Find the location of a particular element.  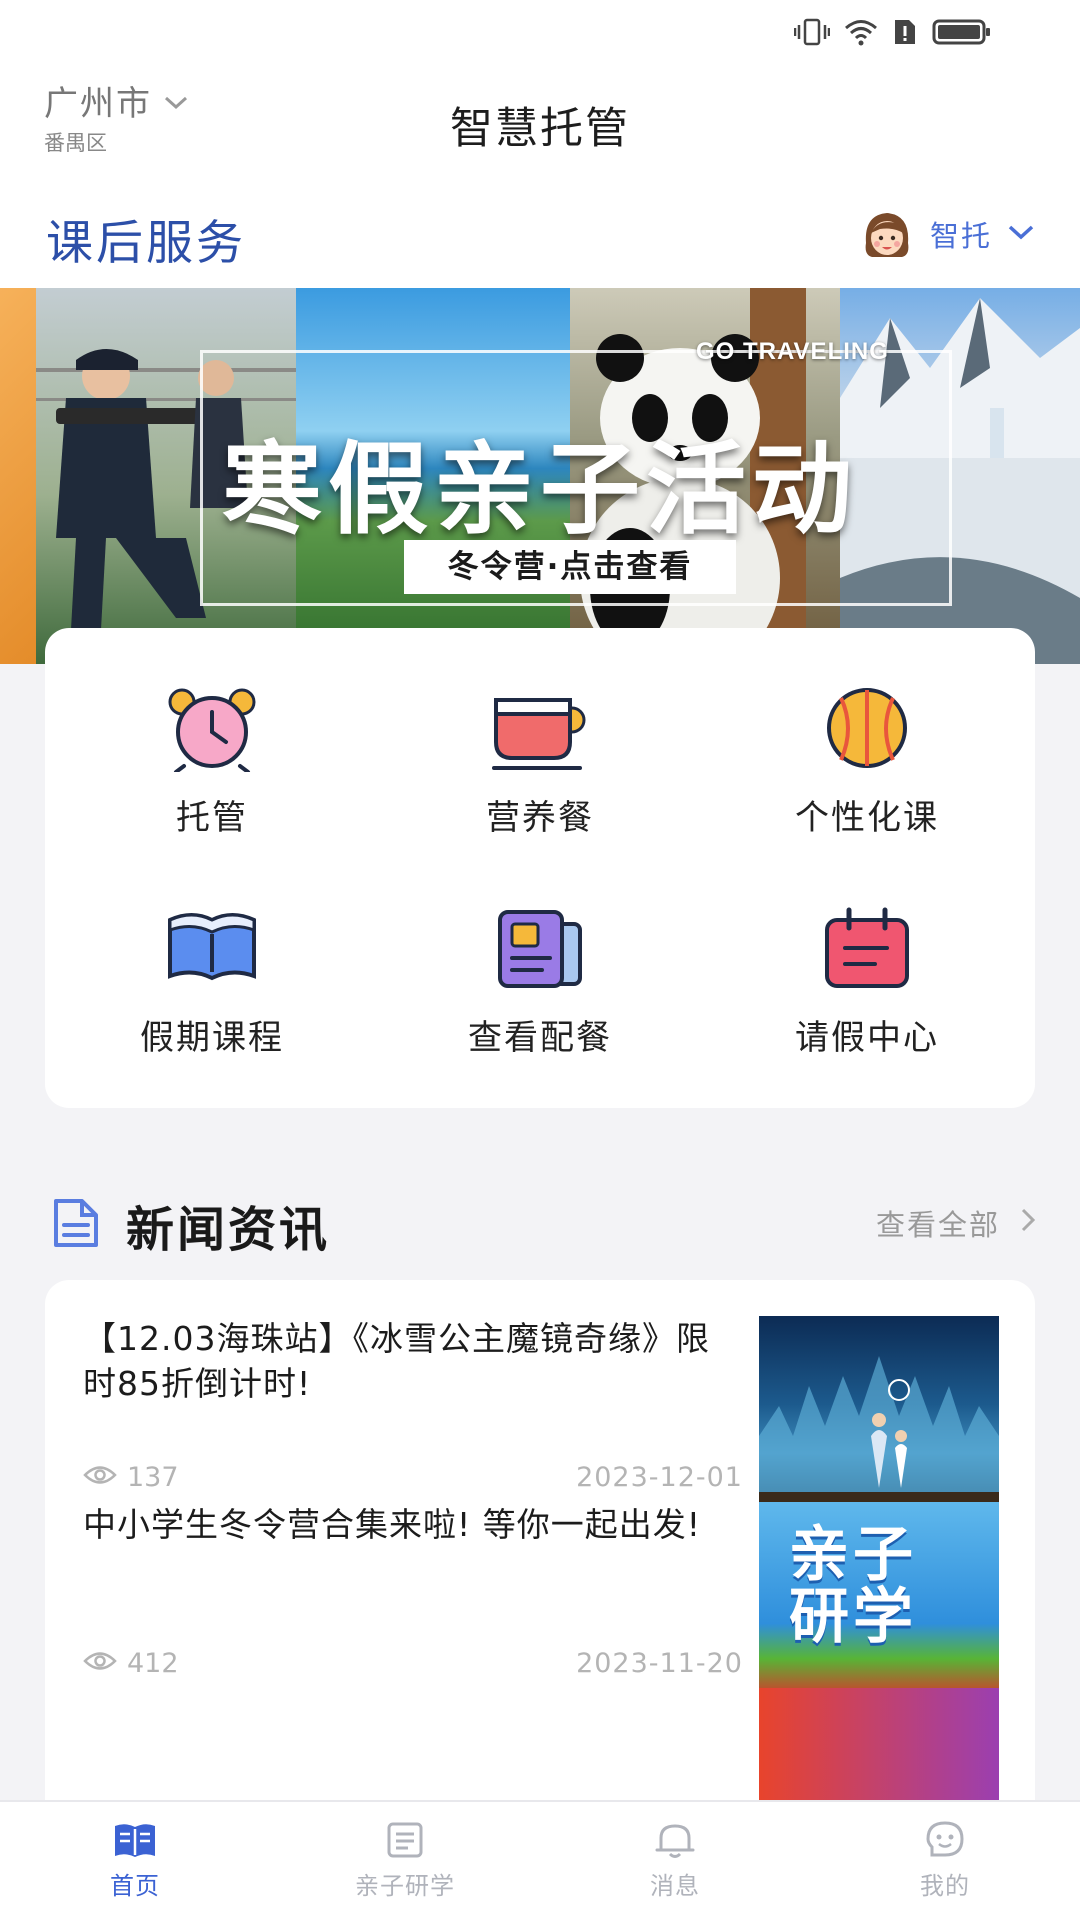

service-item-leave-center: 请假中心 is located at coordinates (867, 982).